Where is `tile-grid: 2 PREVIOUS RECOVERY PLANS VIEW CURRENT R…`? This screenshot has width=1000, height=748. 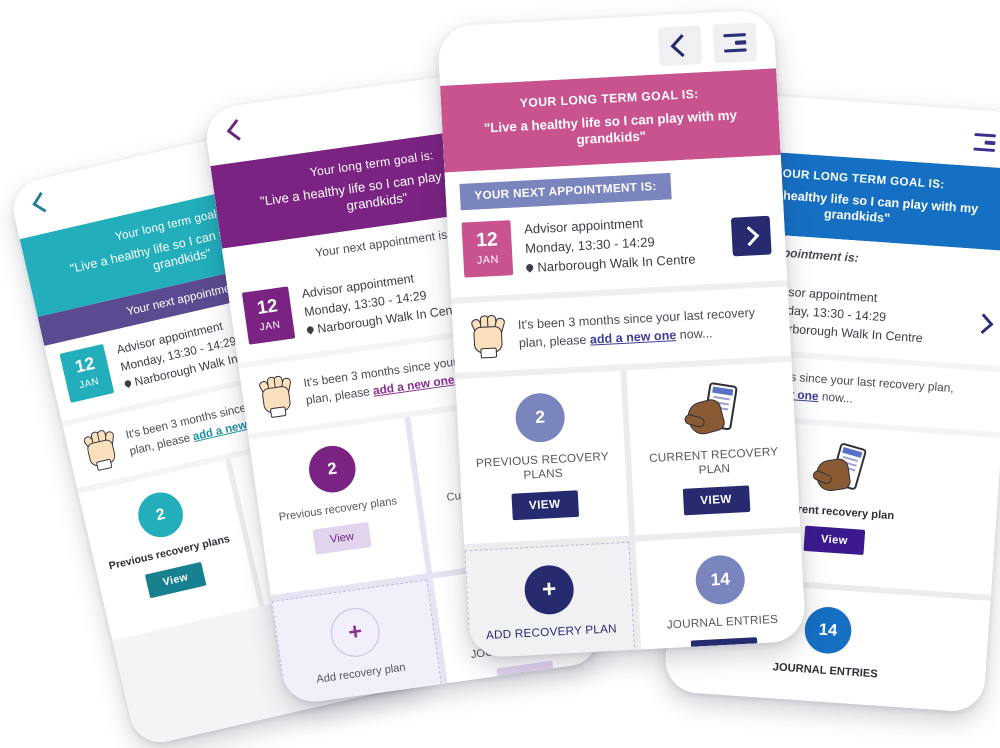
tile-grid: 2 PREVIOUS RECOVERY PLANS VIEW CURRENT R… is located at coordinates (631, 510).